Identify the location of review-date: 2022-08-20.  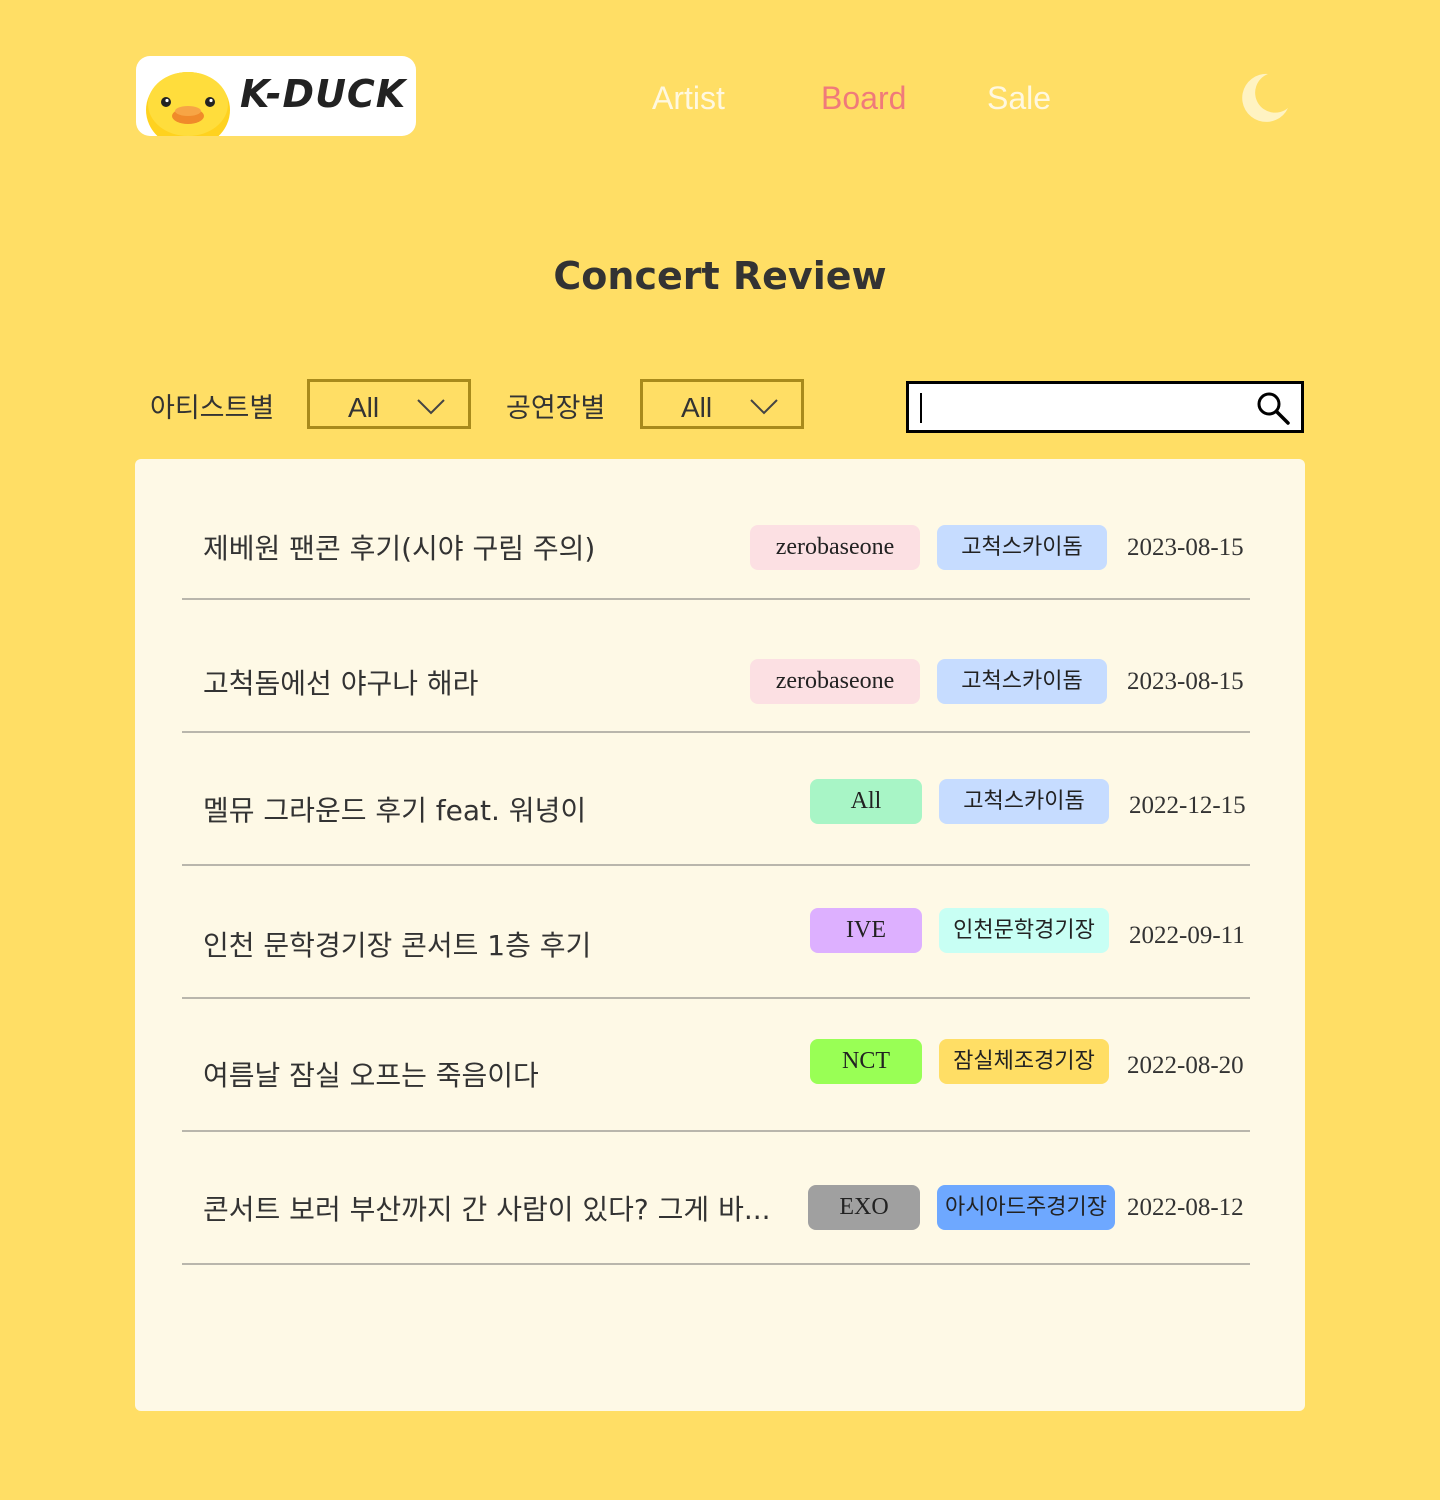
(1185, 1065).